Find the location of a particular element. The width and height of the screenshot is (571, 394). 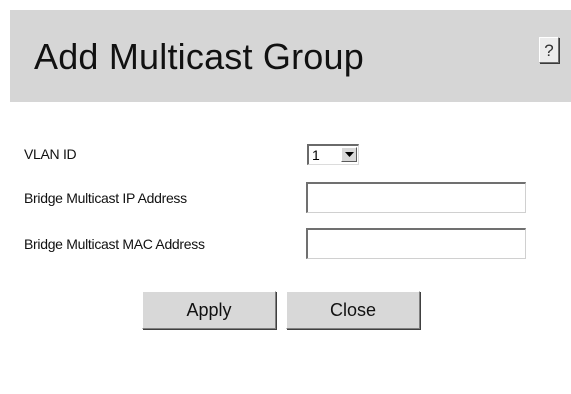

bridge-multicast-mac-label: Bridge Multicast MAC Address is located at coordinates (114, 244).